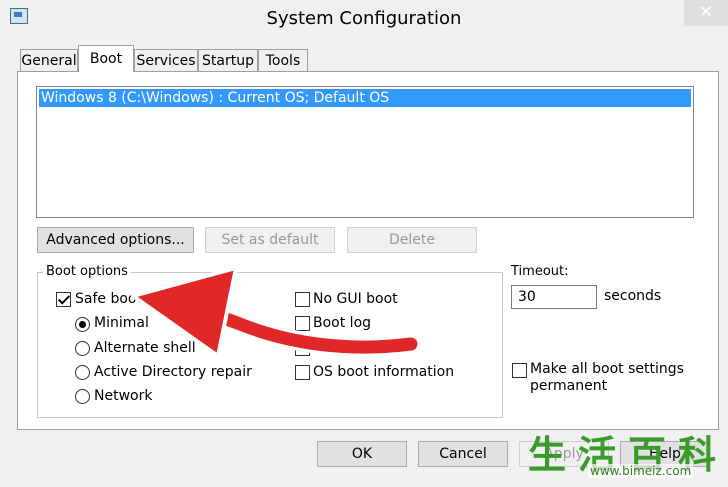 The image size is (728, 487). Describe the element at coordinates (641, 471) in the screenshot. I see `watermark-url: www.bimeiz.com` at that location.